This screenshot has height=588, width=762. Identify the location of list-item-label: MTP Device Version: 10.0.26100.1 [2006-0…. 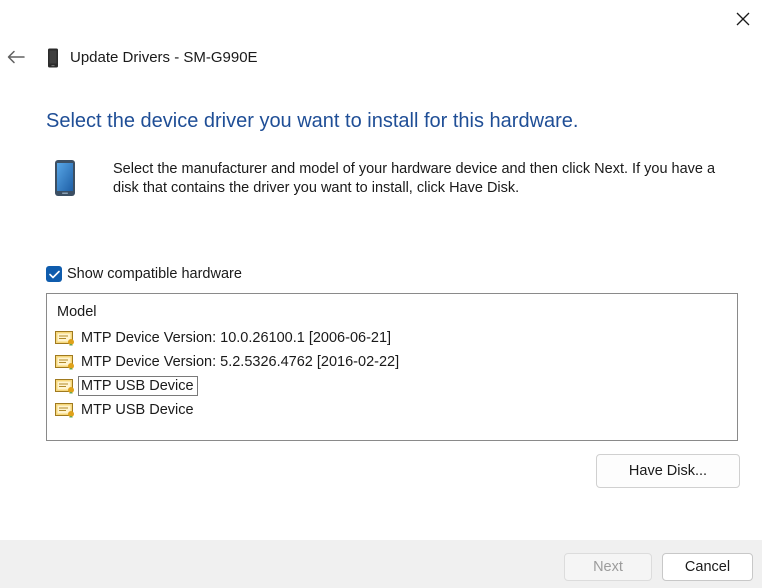
(236, 338).